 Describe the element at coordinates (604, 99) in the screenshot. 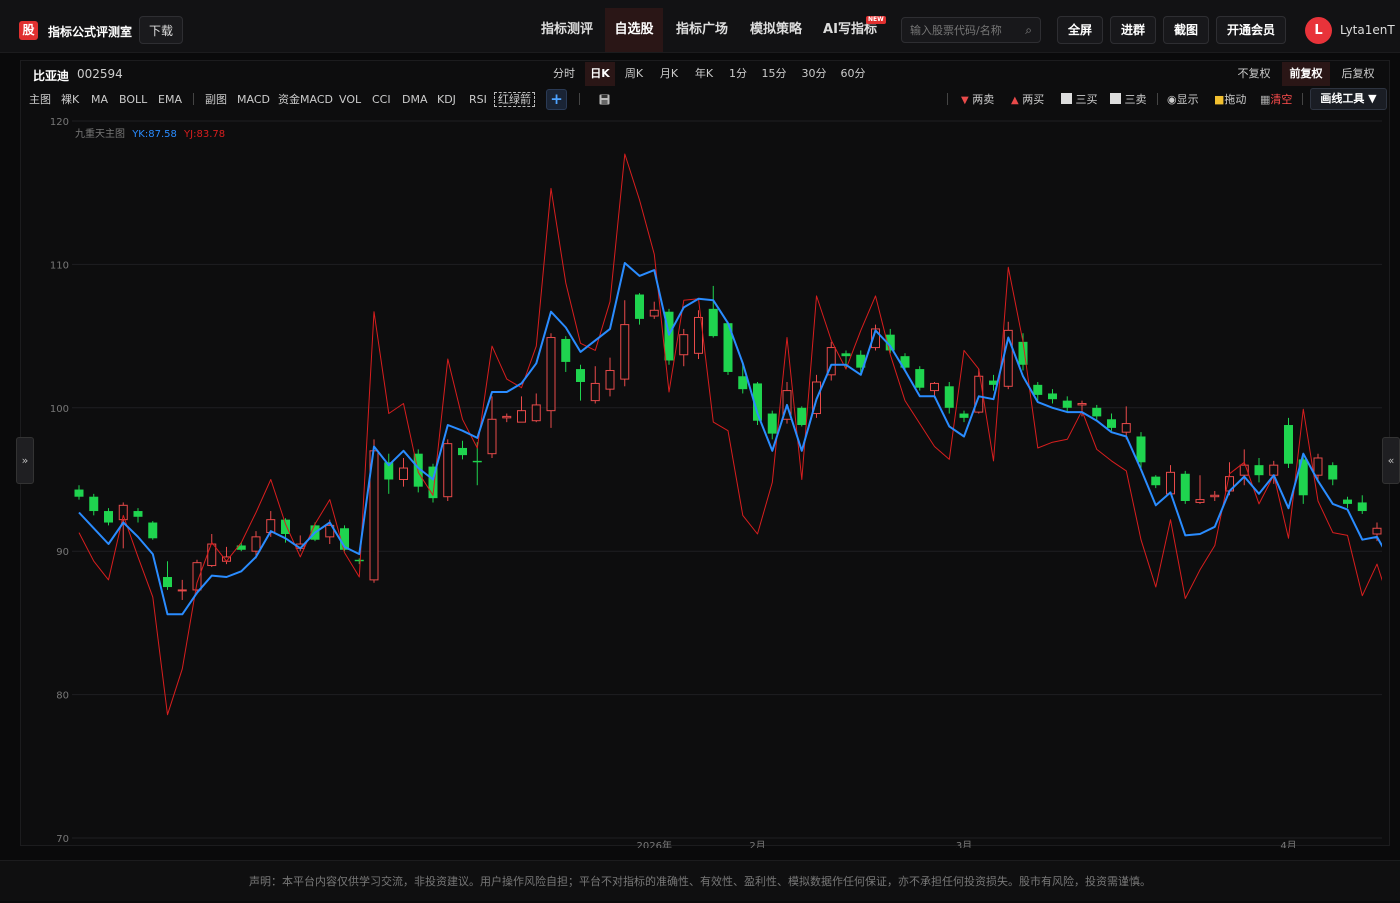

I see `save-icon` at that location.